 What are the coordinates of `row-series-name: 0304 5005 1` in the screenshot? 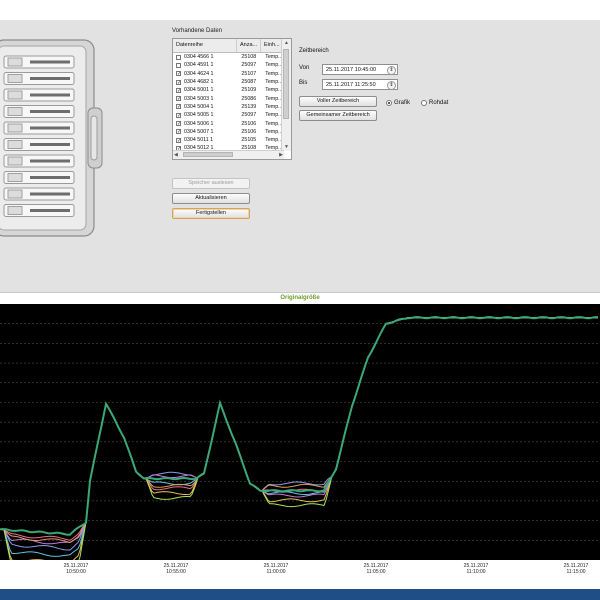 It's located at (199, 115).